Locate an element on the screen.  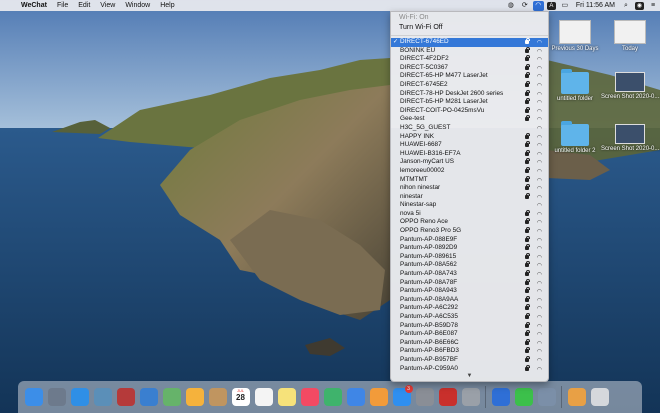
wifi-network-item: nihon ninestar ◠ is located at coordinates (469, 188).